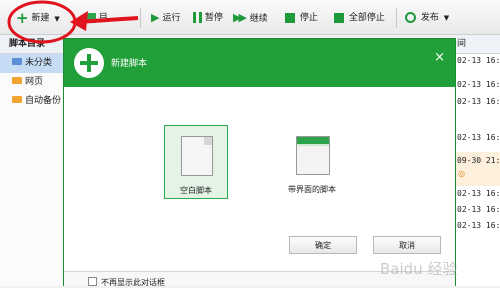  I want to click on annotation-overlay, so click(73, 22).